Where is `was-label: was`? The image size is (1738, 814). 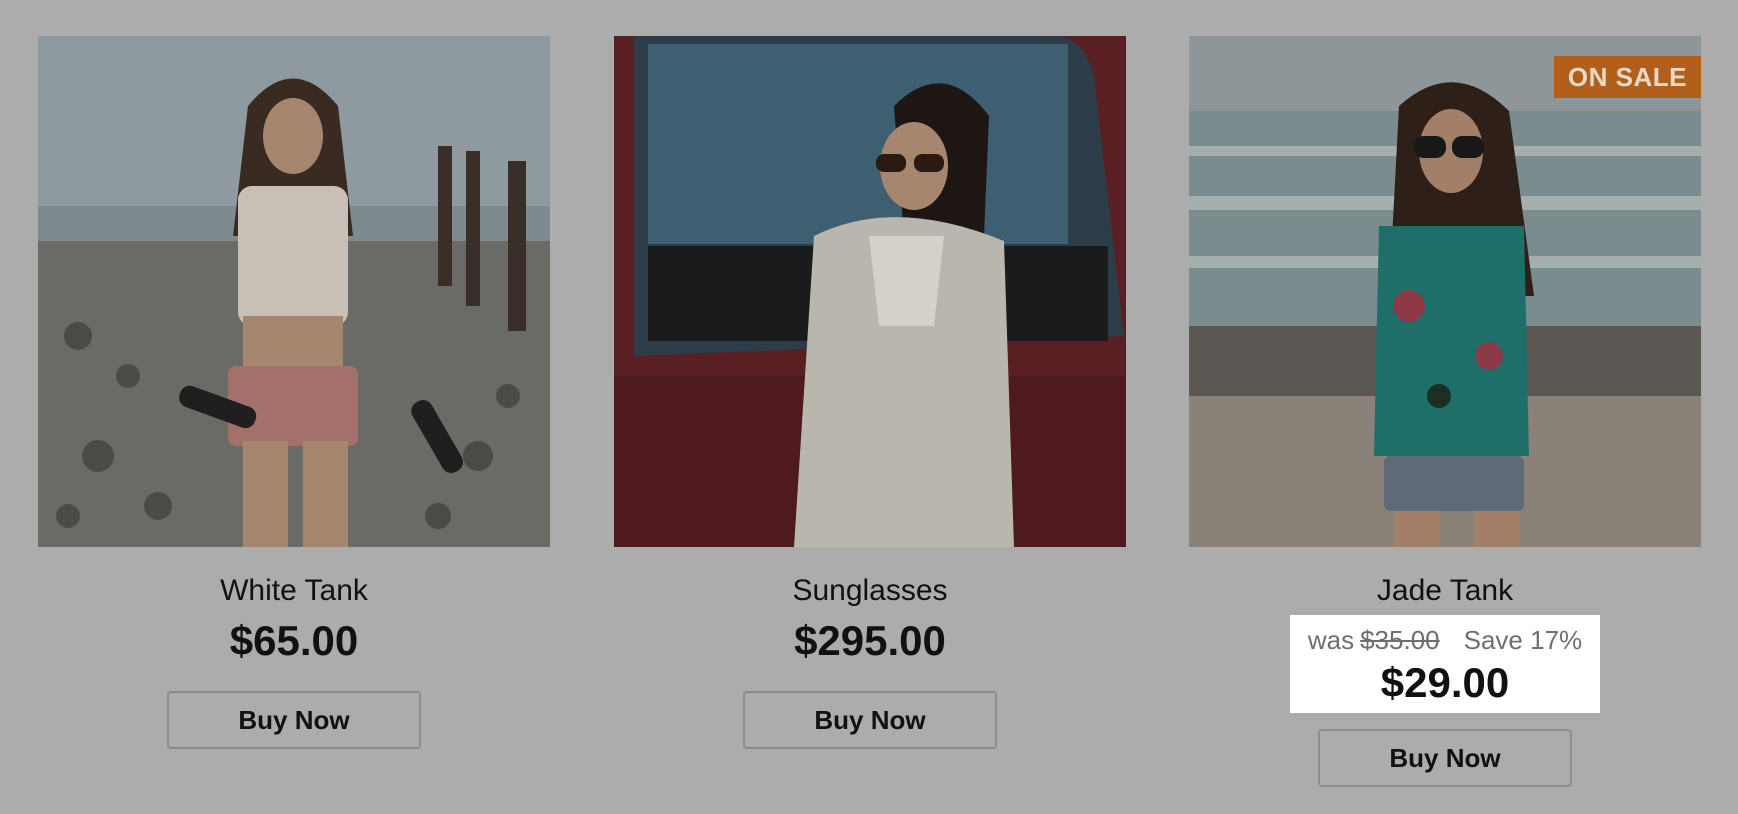
was-label: was is located at coordinates (1331, 640).